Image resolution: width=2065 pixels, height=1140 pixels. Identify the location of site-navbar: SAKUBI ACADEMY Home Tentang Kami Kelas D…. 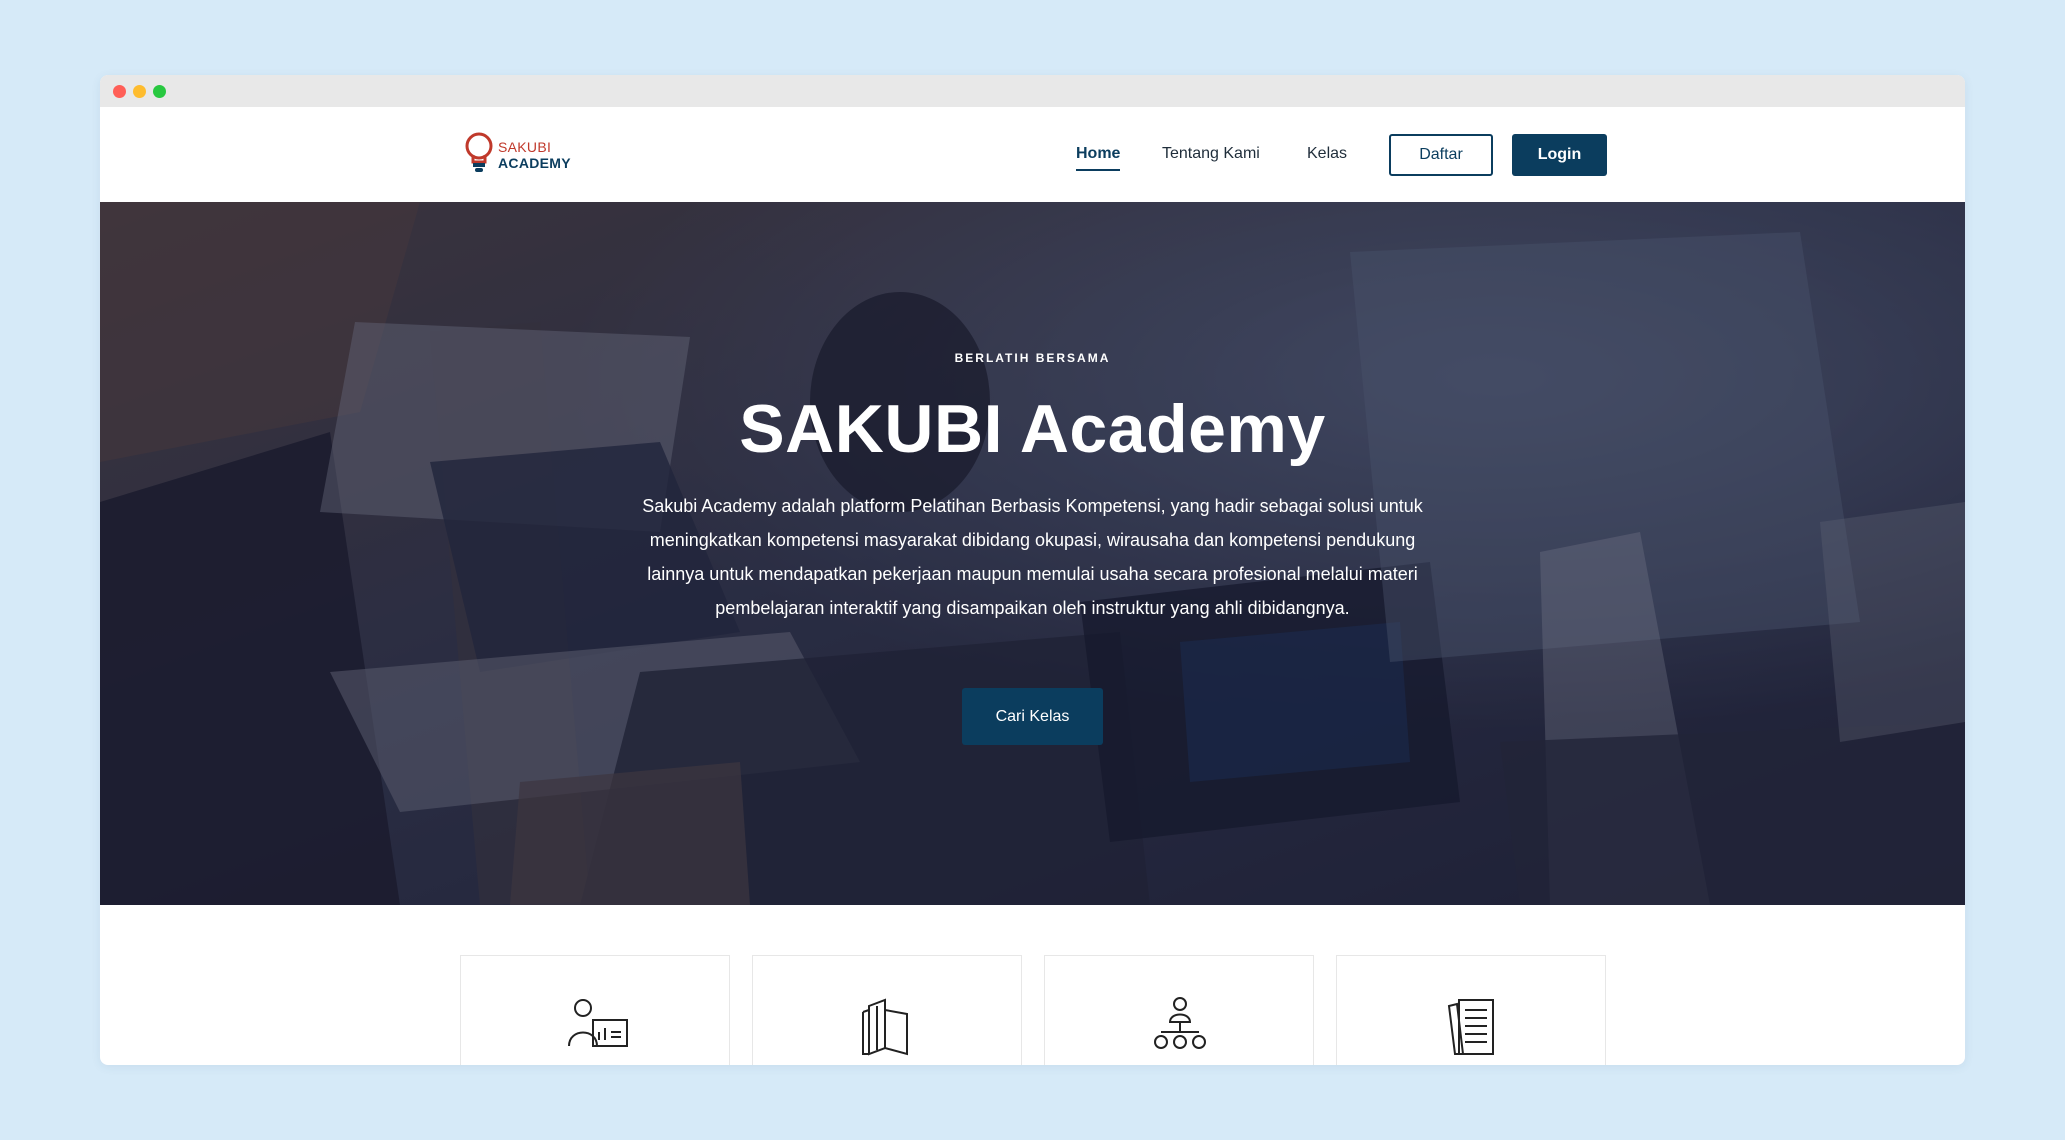
(1032, 154).